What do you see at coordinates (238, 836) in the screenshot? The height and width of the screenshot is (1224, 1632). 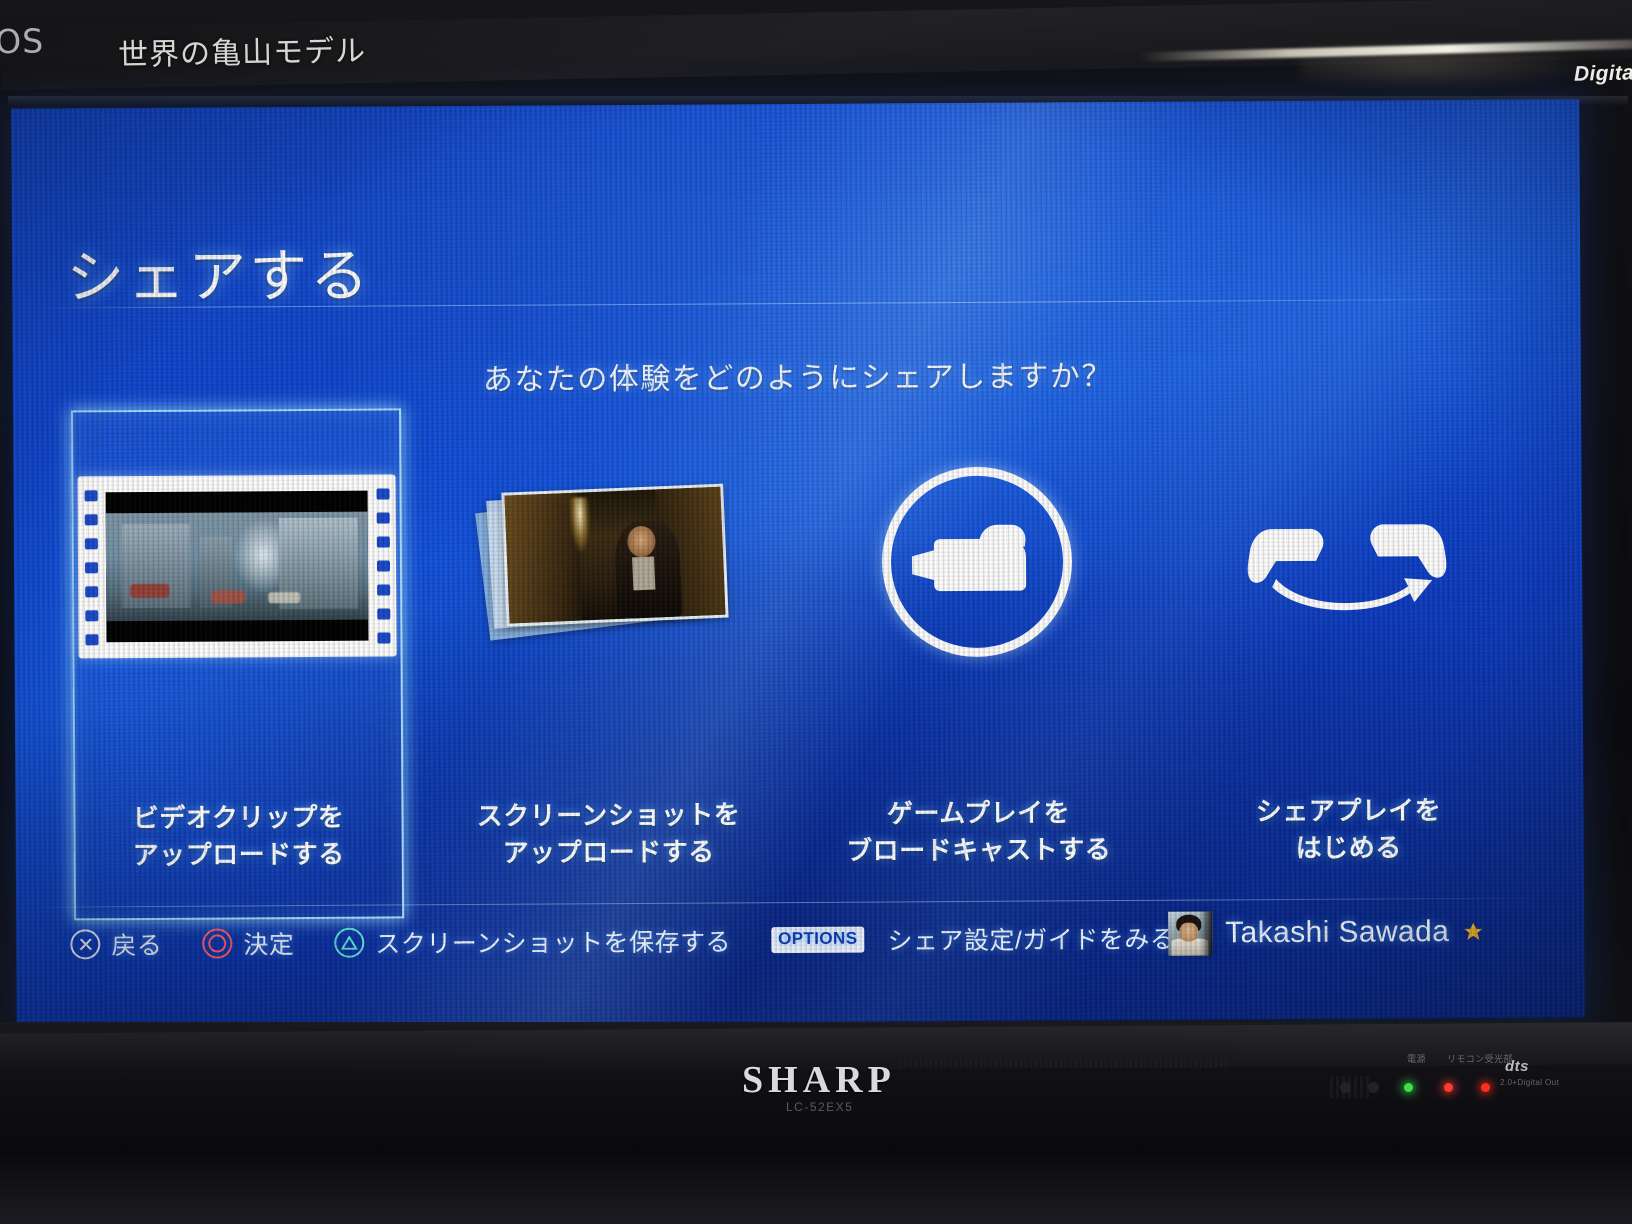 I see `share-option-label: ビデオクリップを アップロードする` at bounding box center [238, 836].